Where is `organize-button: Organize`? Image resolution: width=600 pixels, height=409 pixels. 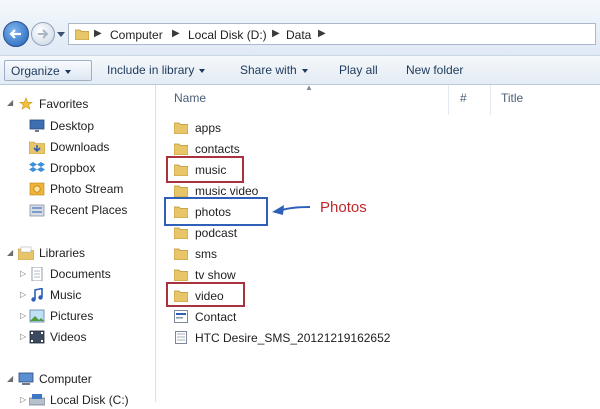 organize-button: Organize is located at coordinates (48, 70).